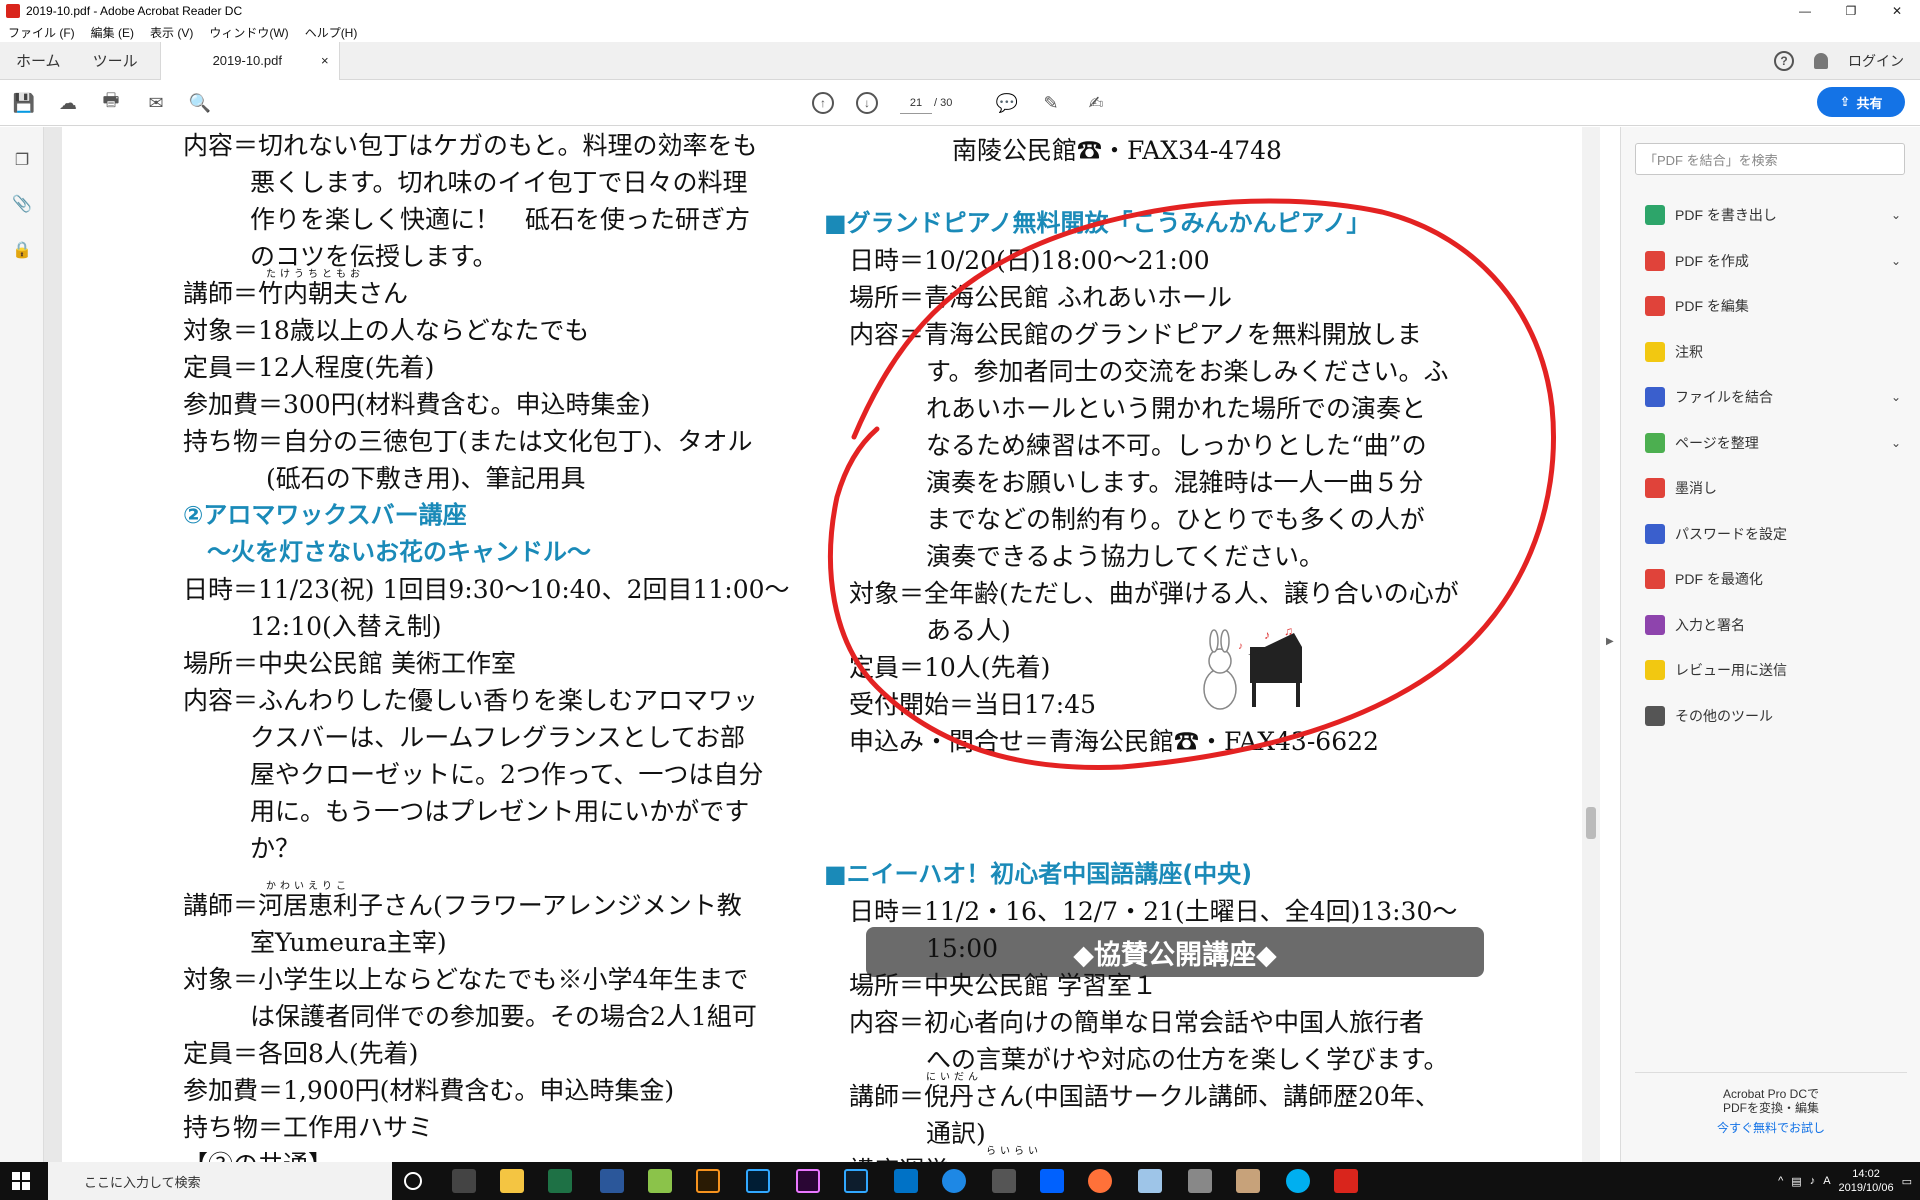  What do you see at coordinates (1770, 159) in the screenshot?
I see `tools-search-input: 「PDF を結合」を検索` at bounding box center [1770, 159].